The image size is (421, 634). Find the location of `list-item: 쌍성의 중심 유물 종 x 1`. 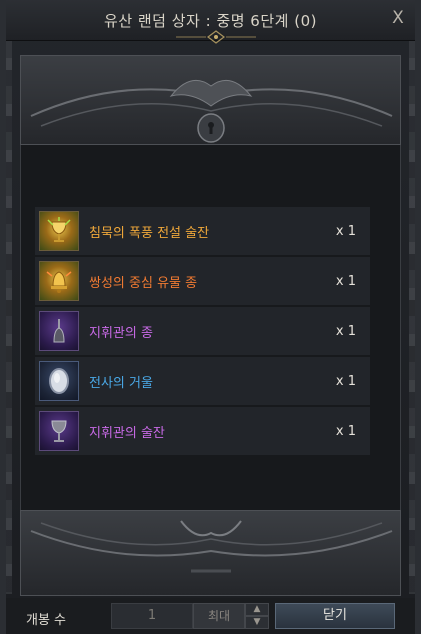

list-item: 쌍성의 중심 유물 종 x 1 is located at coordinates (202, 281).